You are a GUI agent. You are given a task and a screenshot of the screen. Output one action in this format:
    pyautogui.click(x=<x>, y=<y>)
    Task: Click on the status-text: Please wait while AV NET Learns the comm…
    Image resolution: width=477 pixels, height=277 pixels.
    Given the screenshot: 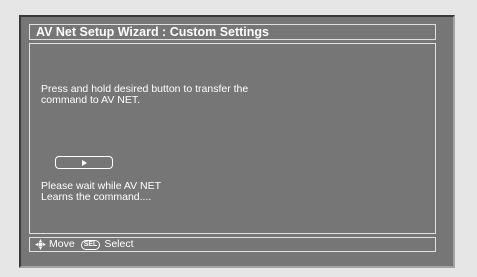 What is the action you would take?
    pyautogui.click(x=101, y=191)
    